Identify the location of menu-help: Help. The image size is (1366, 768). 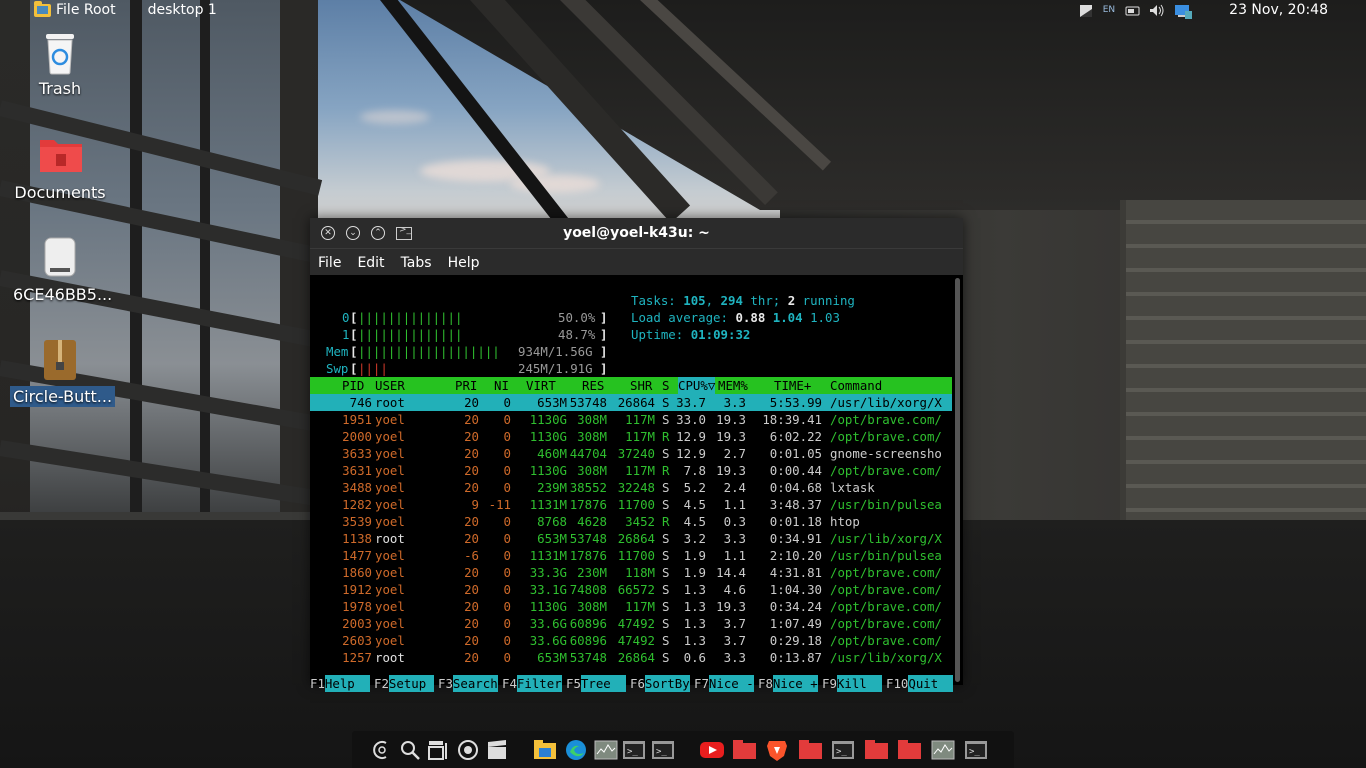
(464, 263).